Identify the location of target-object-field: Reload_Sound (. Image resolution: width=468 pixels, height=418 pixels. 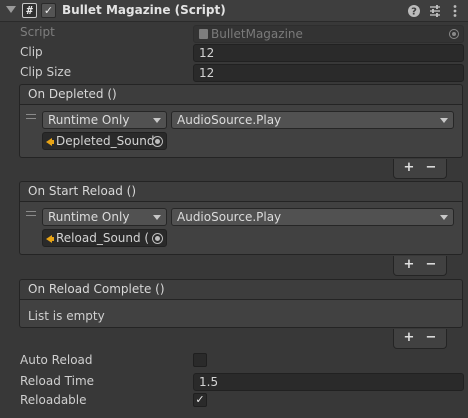
(104, 238).